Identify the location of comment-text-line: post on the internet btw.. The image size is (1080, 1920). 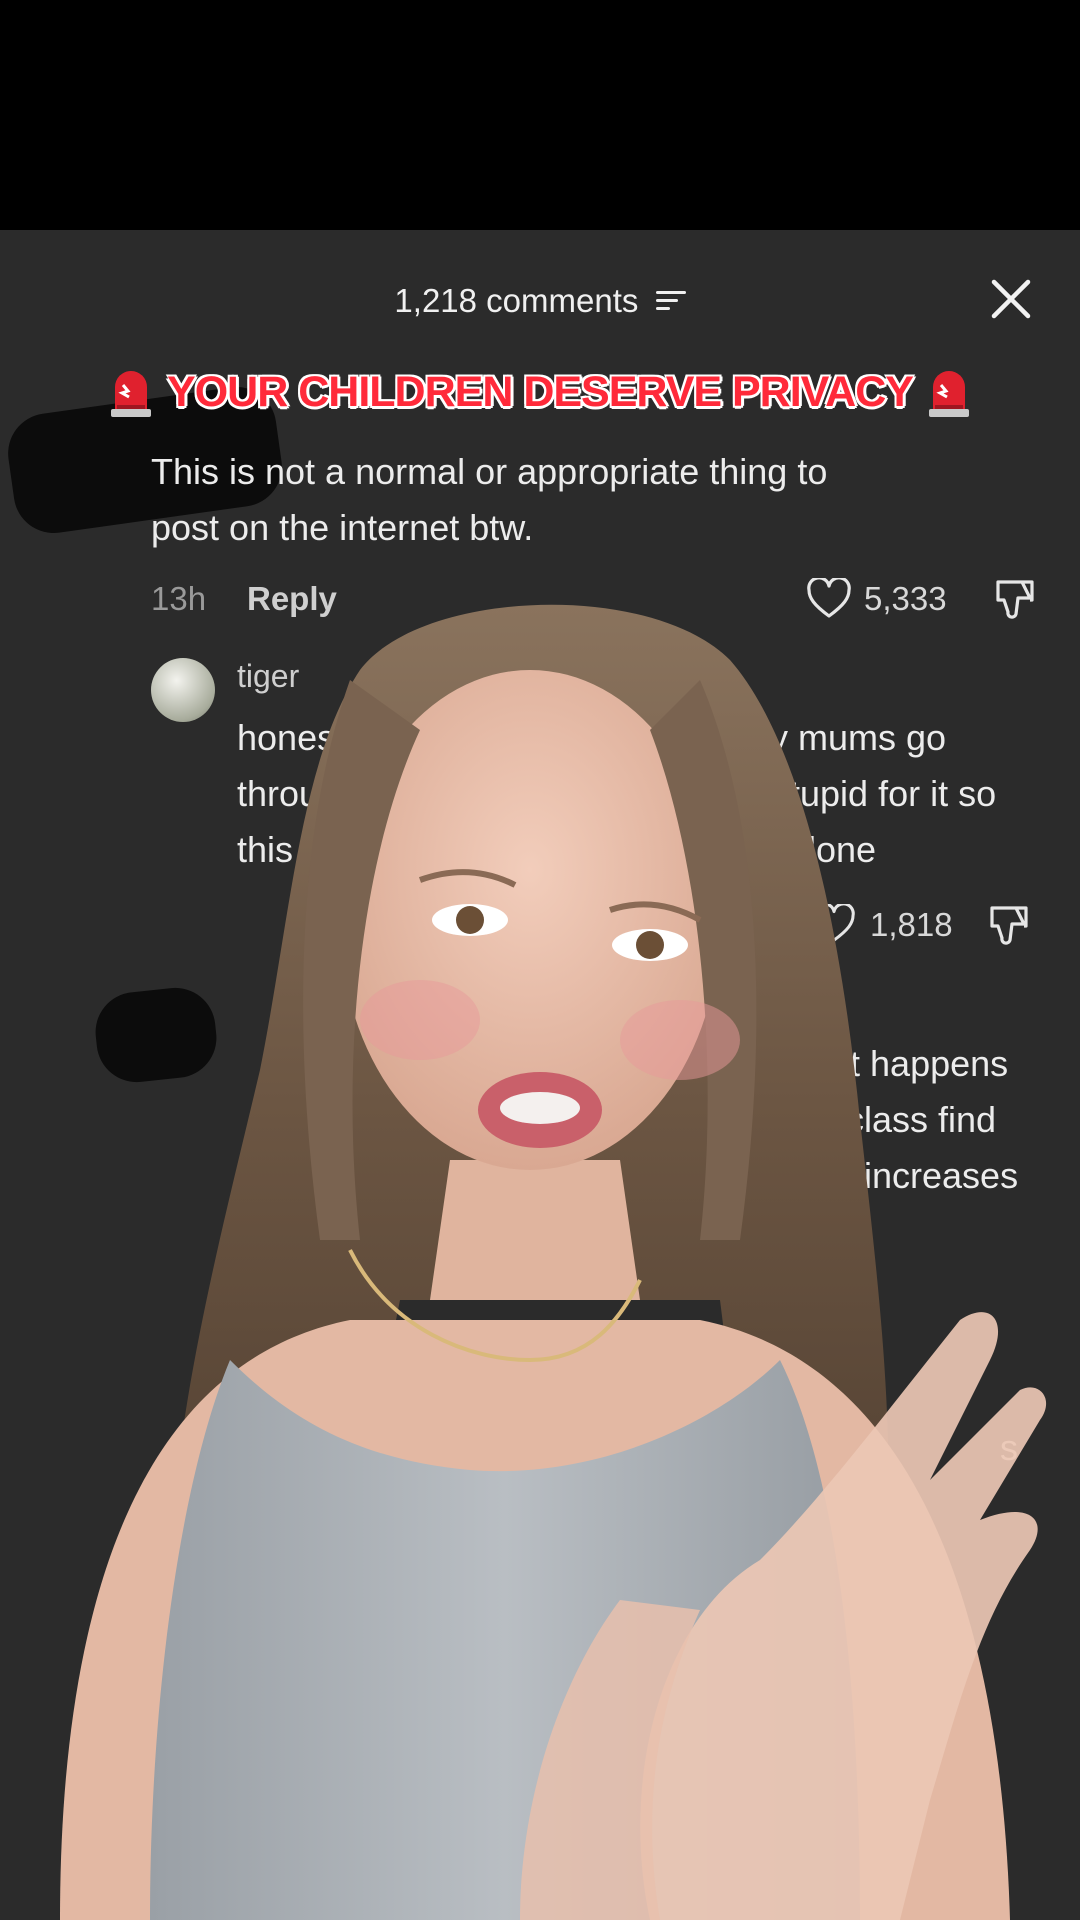
(342, 527).